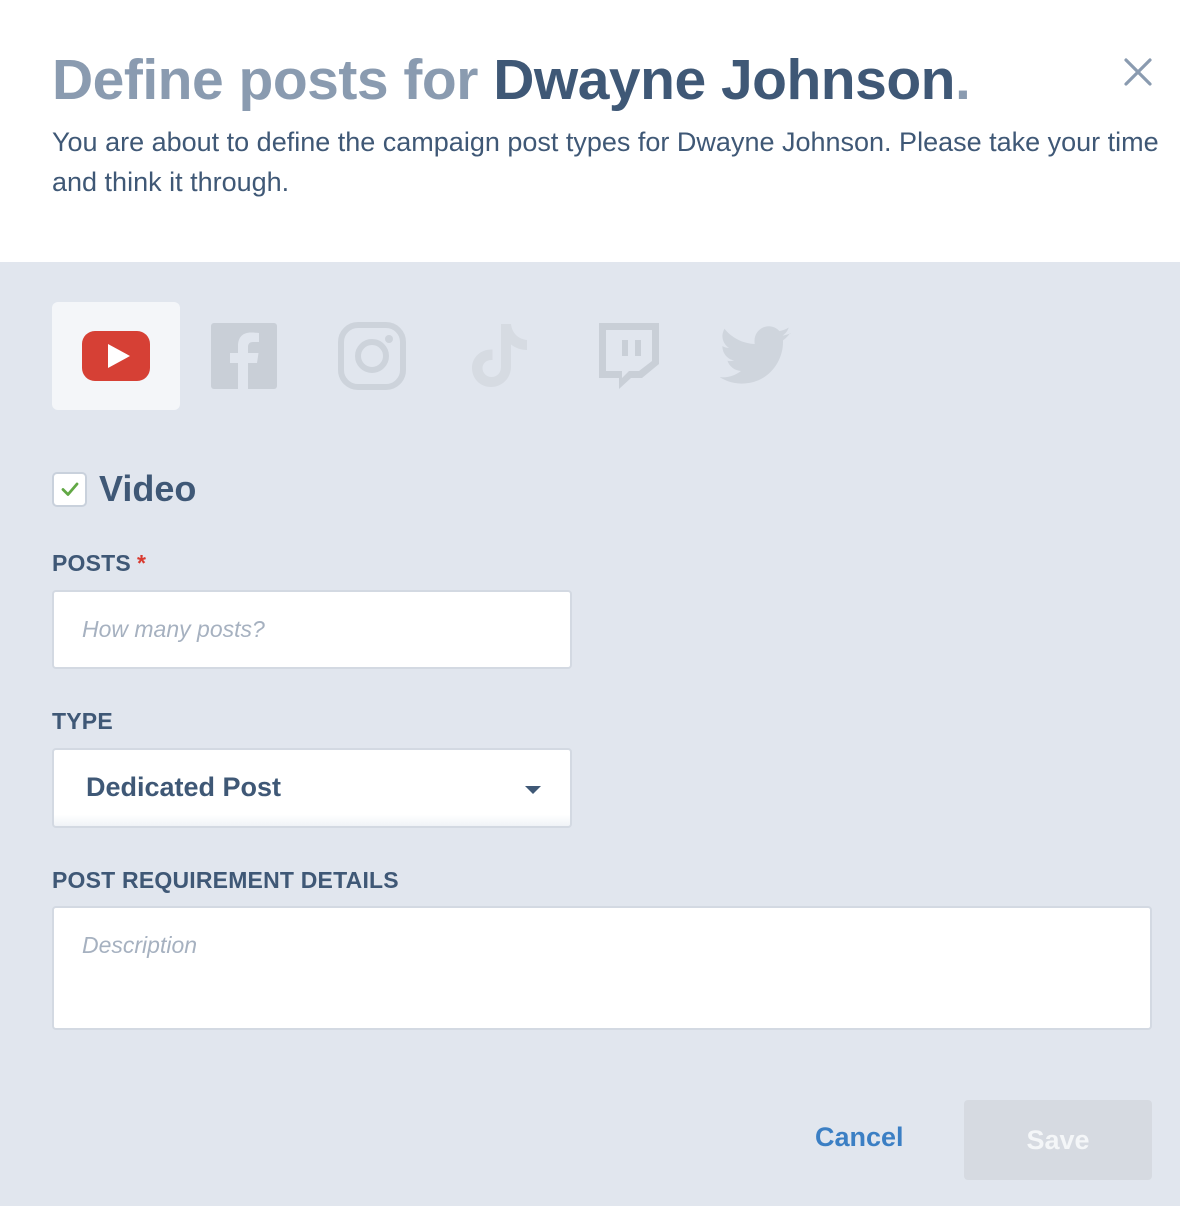  Describe the element at coordinates (148, 488) in the screenshot. I see `video-label: Video` at that location.